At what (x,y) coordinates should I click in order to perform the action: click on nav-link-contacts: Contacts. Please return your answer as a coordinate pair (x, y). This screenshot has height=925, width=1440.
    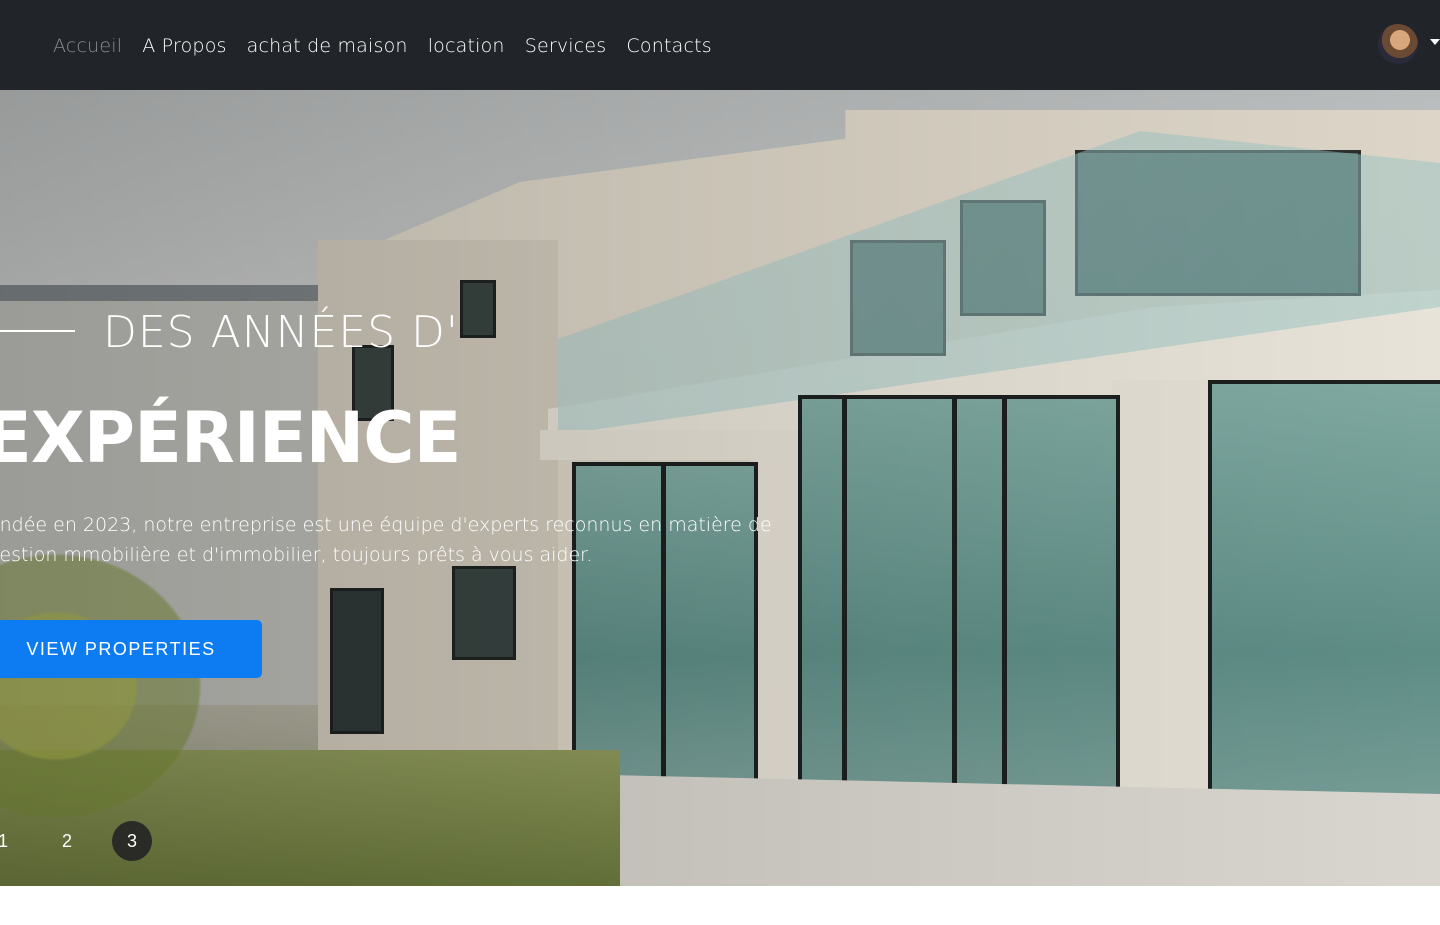
    Looking at the image, I should click on (668, 46).